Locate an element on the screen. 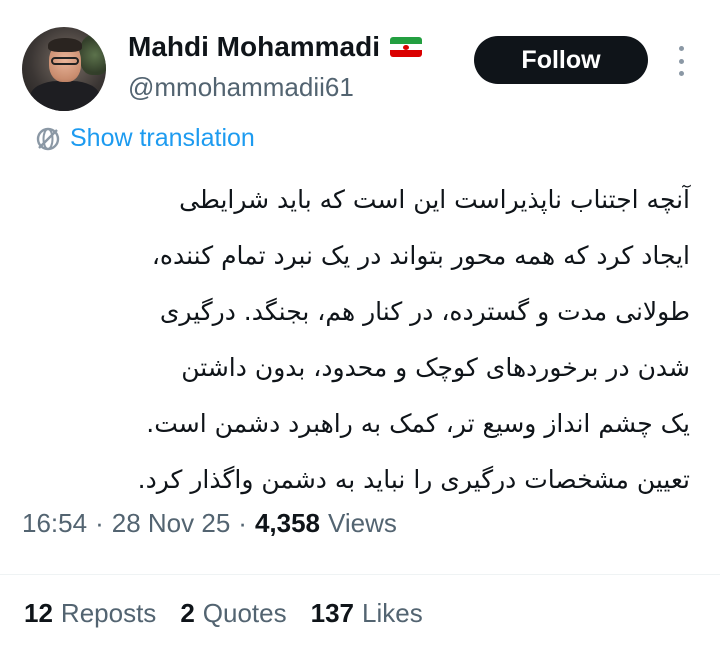  quotes-stat: 2 Quotes is located at coordinates (233, 613).